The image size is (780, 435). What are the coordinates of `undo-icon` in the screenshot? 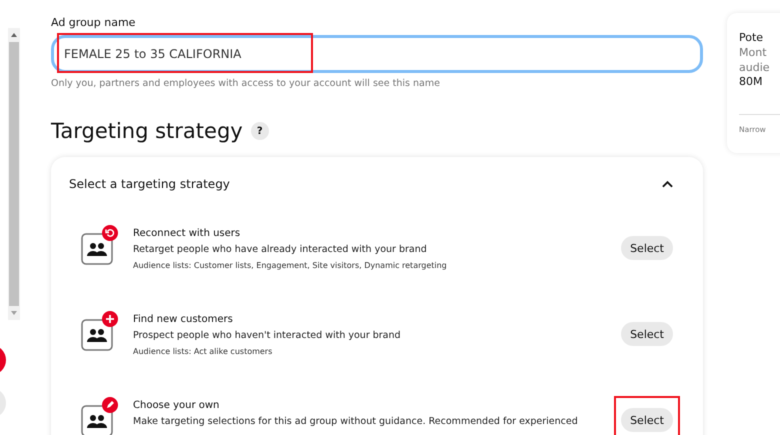 It's located at (110, 233).